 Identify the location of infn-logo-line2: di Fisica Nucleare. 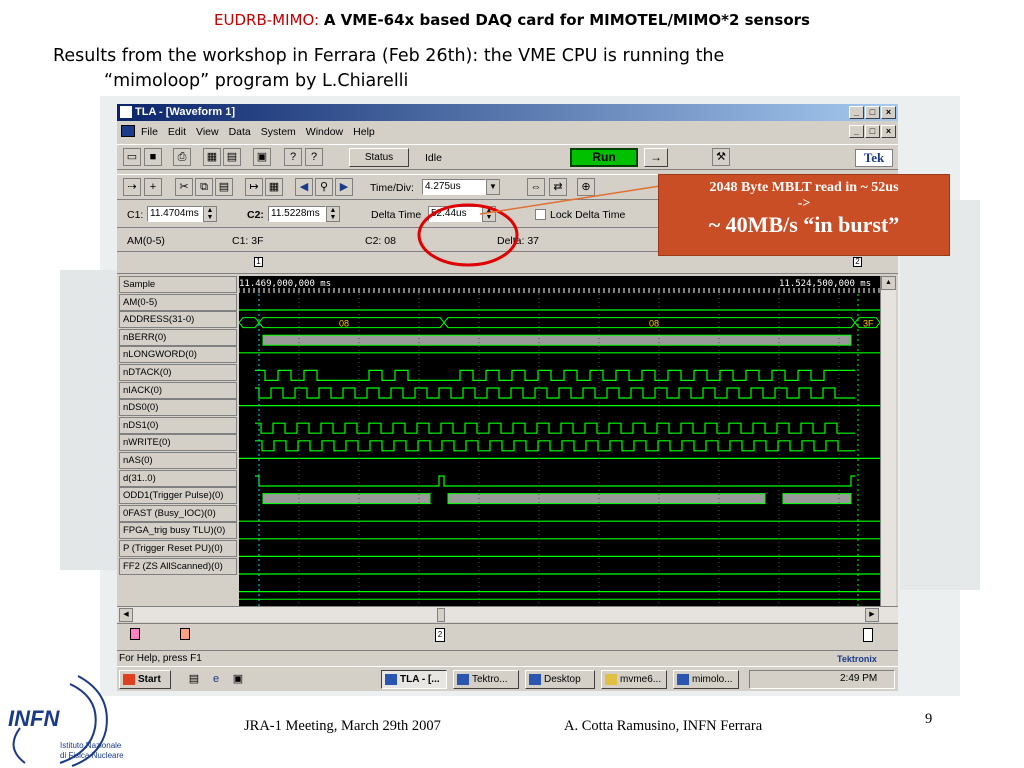
(92, 755).